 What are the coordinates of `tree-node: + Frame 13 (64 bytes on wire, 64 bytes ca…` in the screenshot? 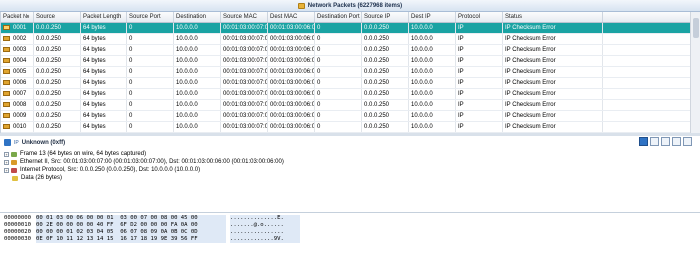 It's located at (349, 154).